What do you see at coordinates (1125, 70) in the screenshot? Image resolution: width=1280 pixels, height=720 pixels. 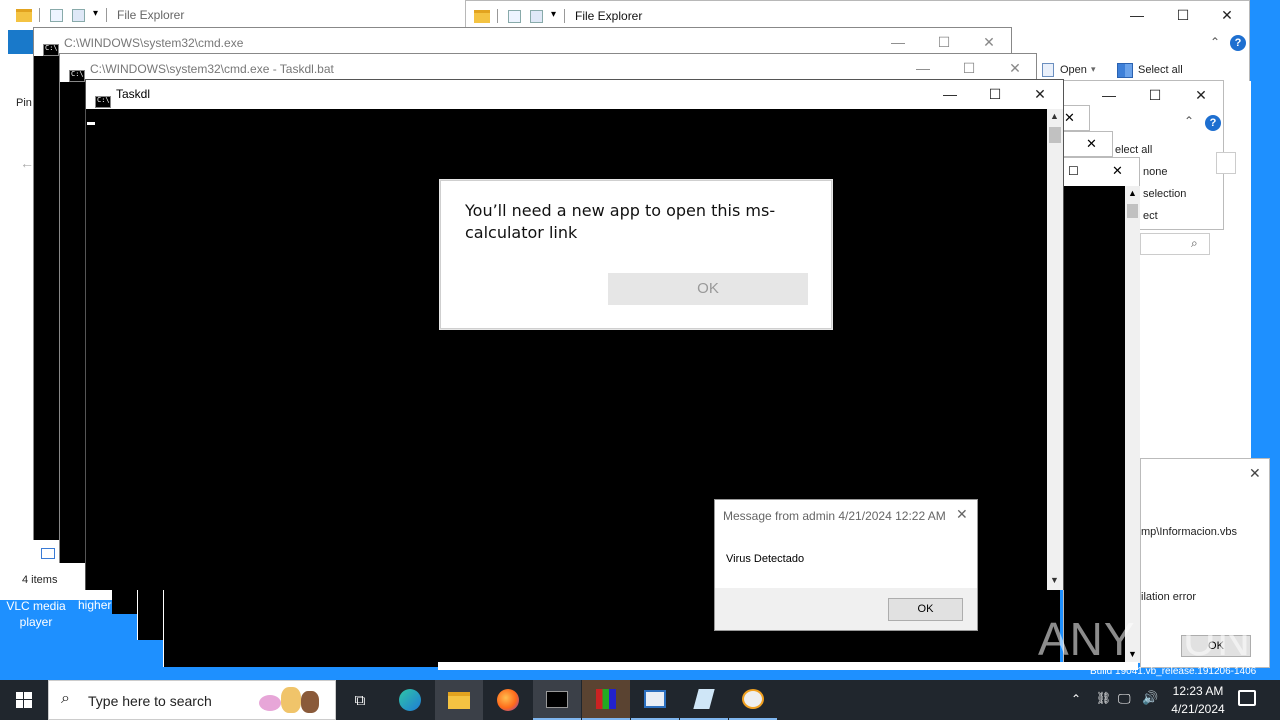 I see `select-all-icon` at bounding box center [1125, 70].